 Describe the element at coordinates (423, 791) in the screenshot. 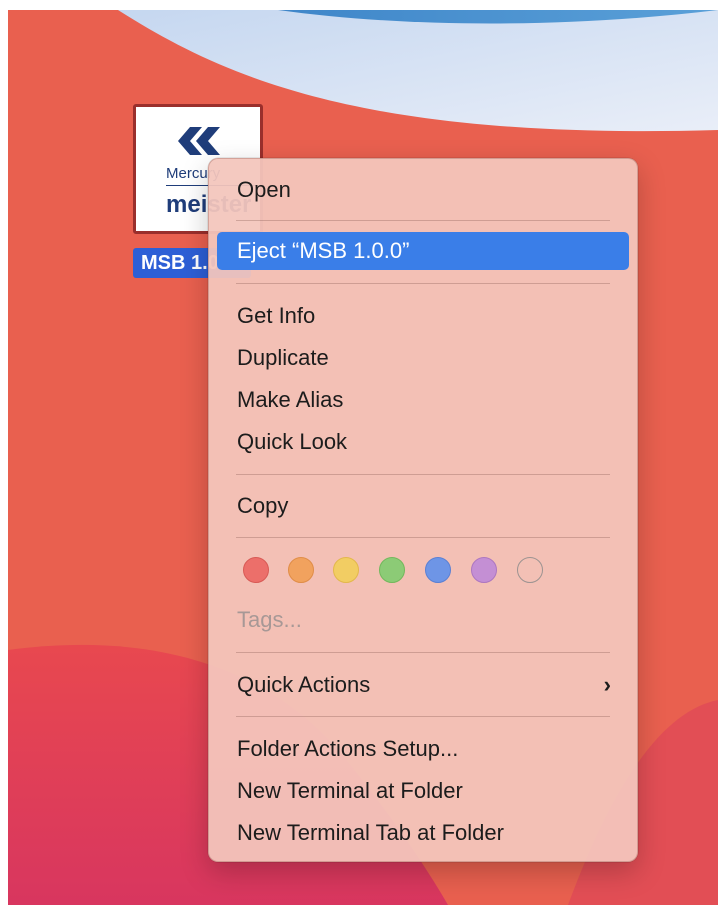

I see `menu-item-new-terminal: New Terminal at Folder` at that location.